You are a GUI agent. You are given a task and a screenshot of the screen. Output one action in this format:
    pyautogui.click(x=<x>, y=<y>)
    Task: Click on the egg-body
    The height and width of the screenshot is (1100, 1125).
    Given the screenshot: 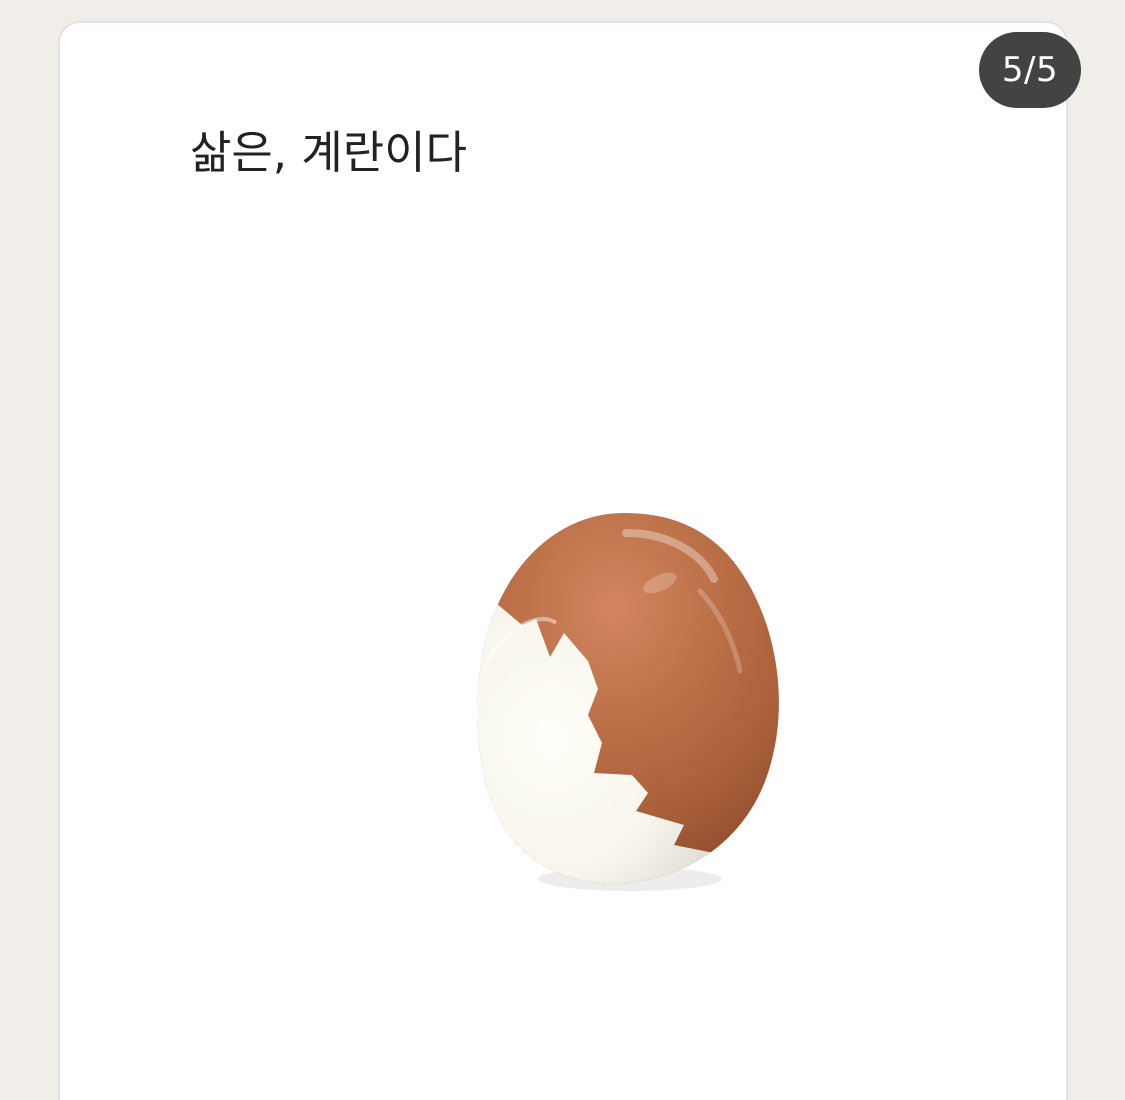 What is the action you would take?
    pyautogui.click(x=628, y=698)
    